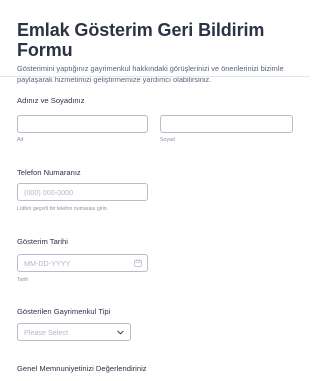  I want to click on phone-input: (000) 000-0000, so click(82, 192).